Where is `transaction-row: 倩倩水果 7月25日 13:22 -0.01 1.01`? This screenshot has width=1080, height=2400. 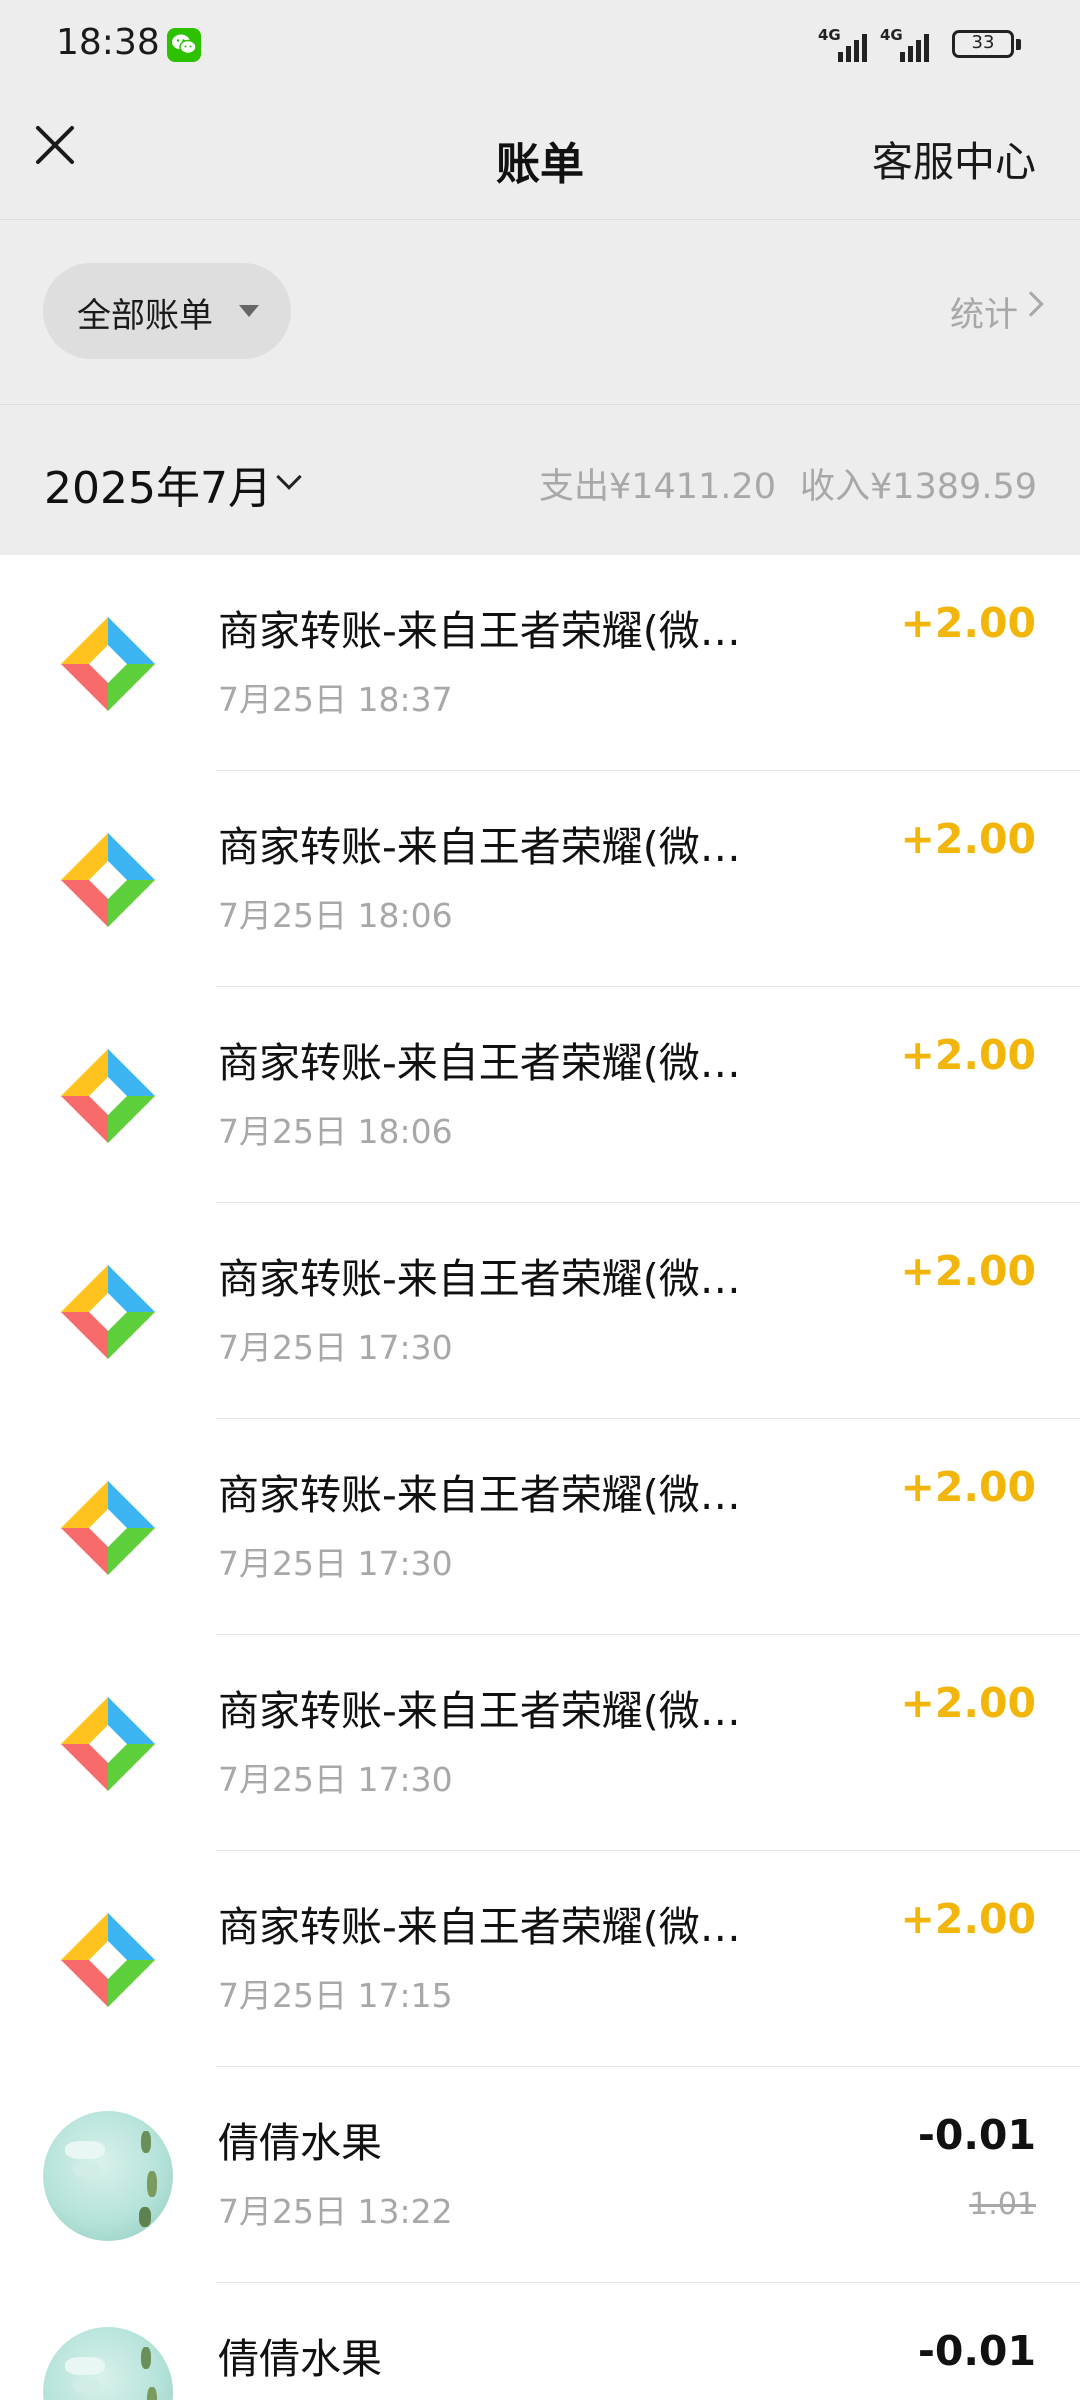
transaction-row: 倩倩水果 7月25日 13:22 -0.01 1.01 is located at coordinates (540, 2175).